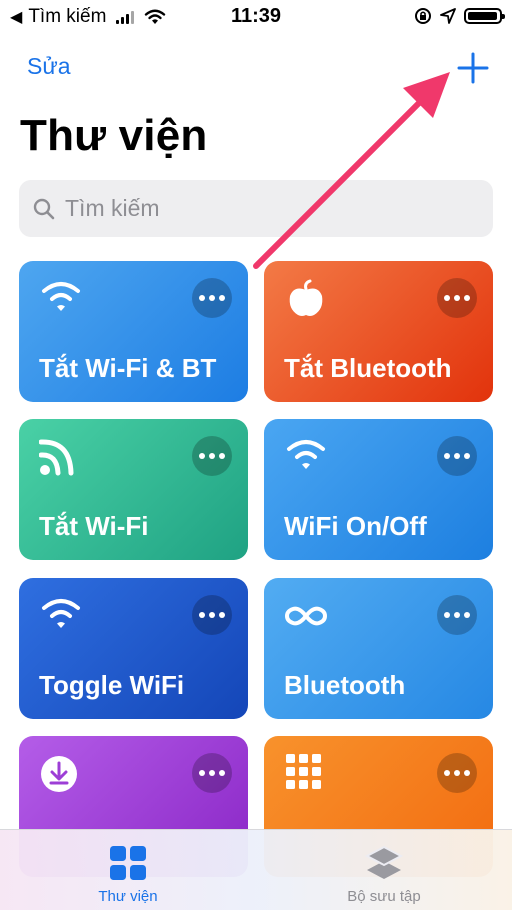 This screenshot has height=910, width=512. What do you see at coordinates (368, 368) in the screenshot?
I see `shortcut-label: Tắt Bluetooth` at bounding box center [368, 368].